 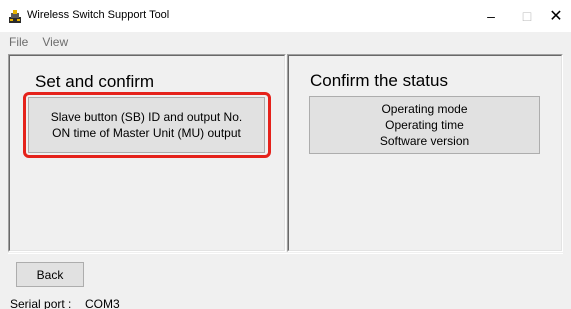 I want to click on menu-file: File, so click(x=18, y=42).